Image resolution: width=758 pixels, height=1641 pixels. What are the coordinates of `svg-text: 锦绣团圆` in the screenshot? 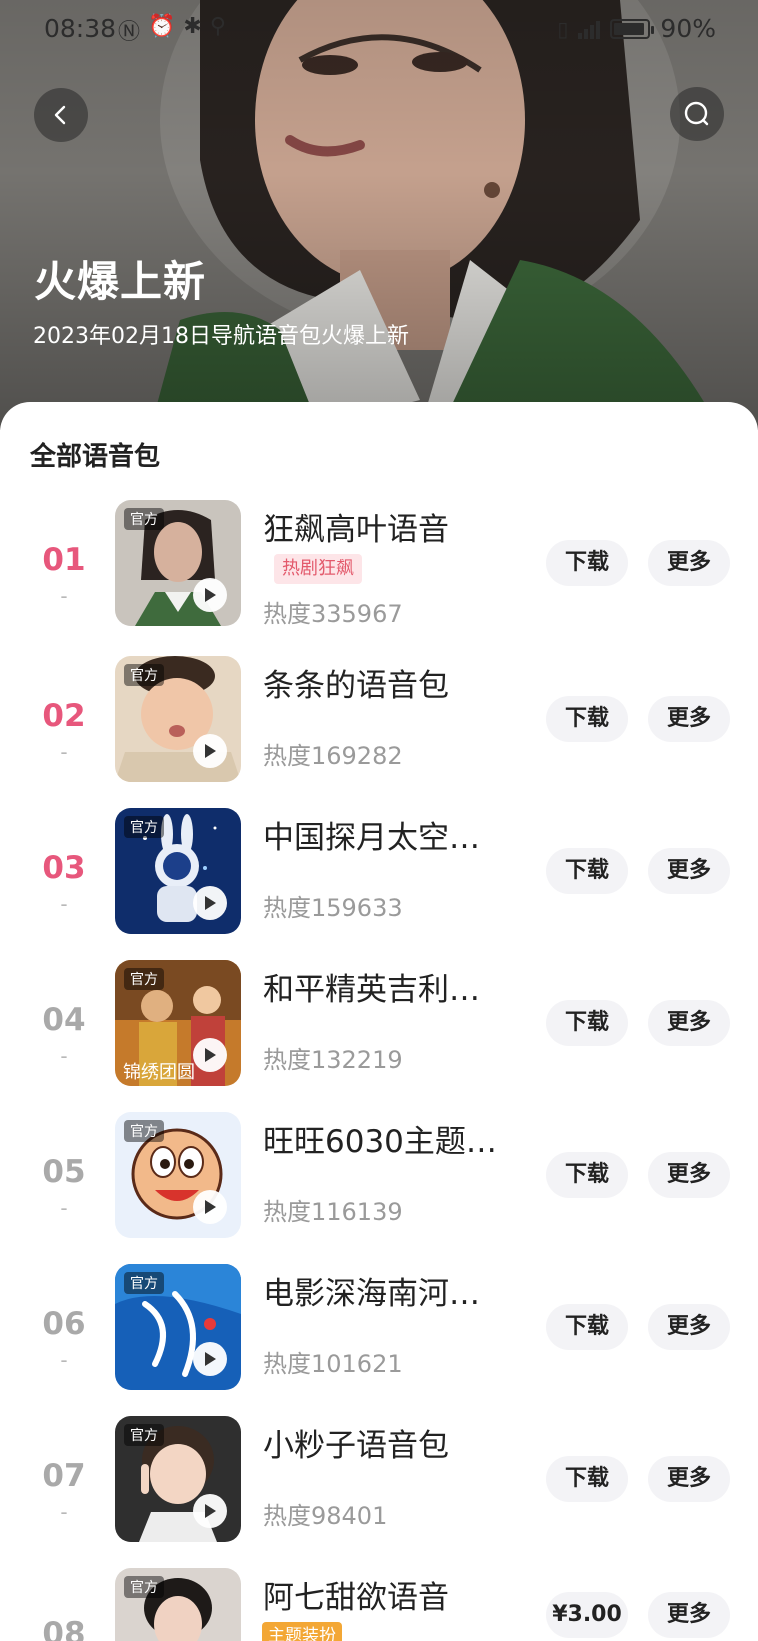 It's located at (159, 1072).